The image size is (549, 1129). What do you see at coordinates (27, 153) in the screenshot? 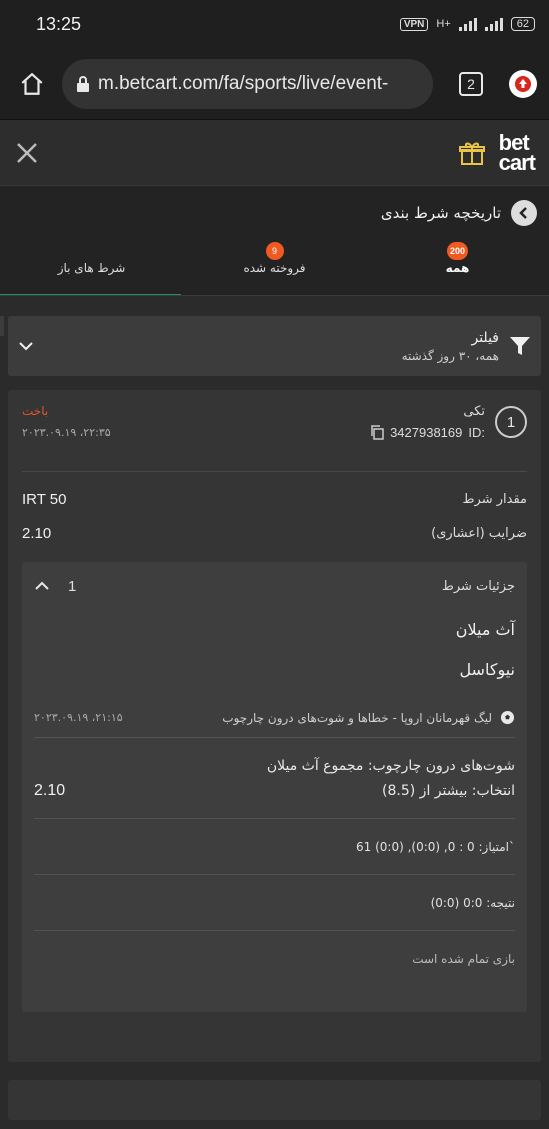
I see `close-icon` at bounding box center [27, 153].